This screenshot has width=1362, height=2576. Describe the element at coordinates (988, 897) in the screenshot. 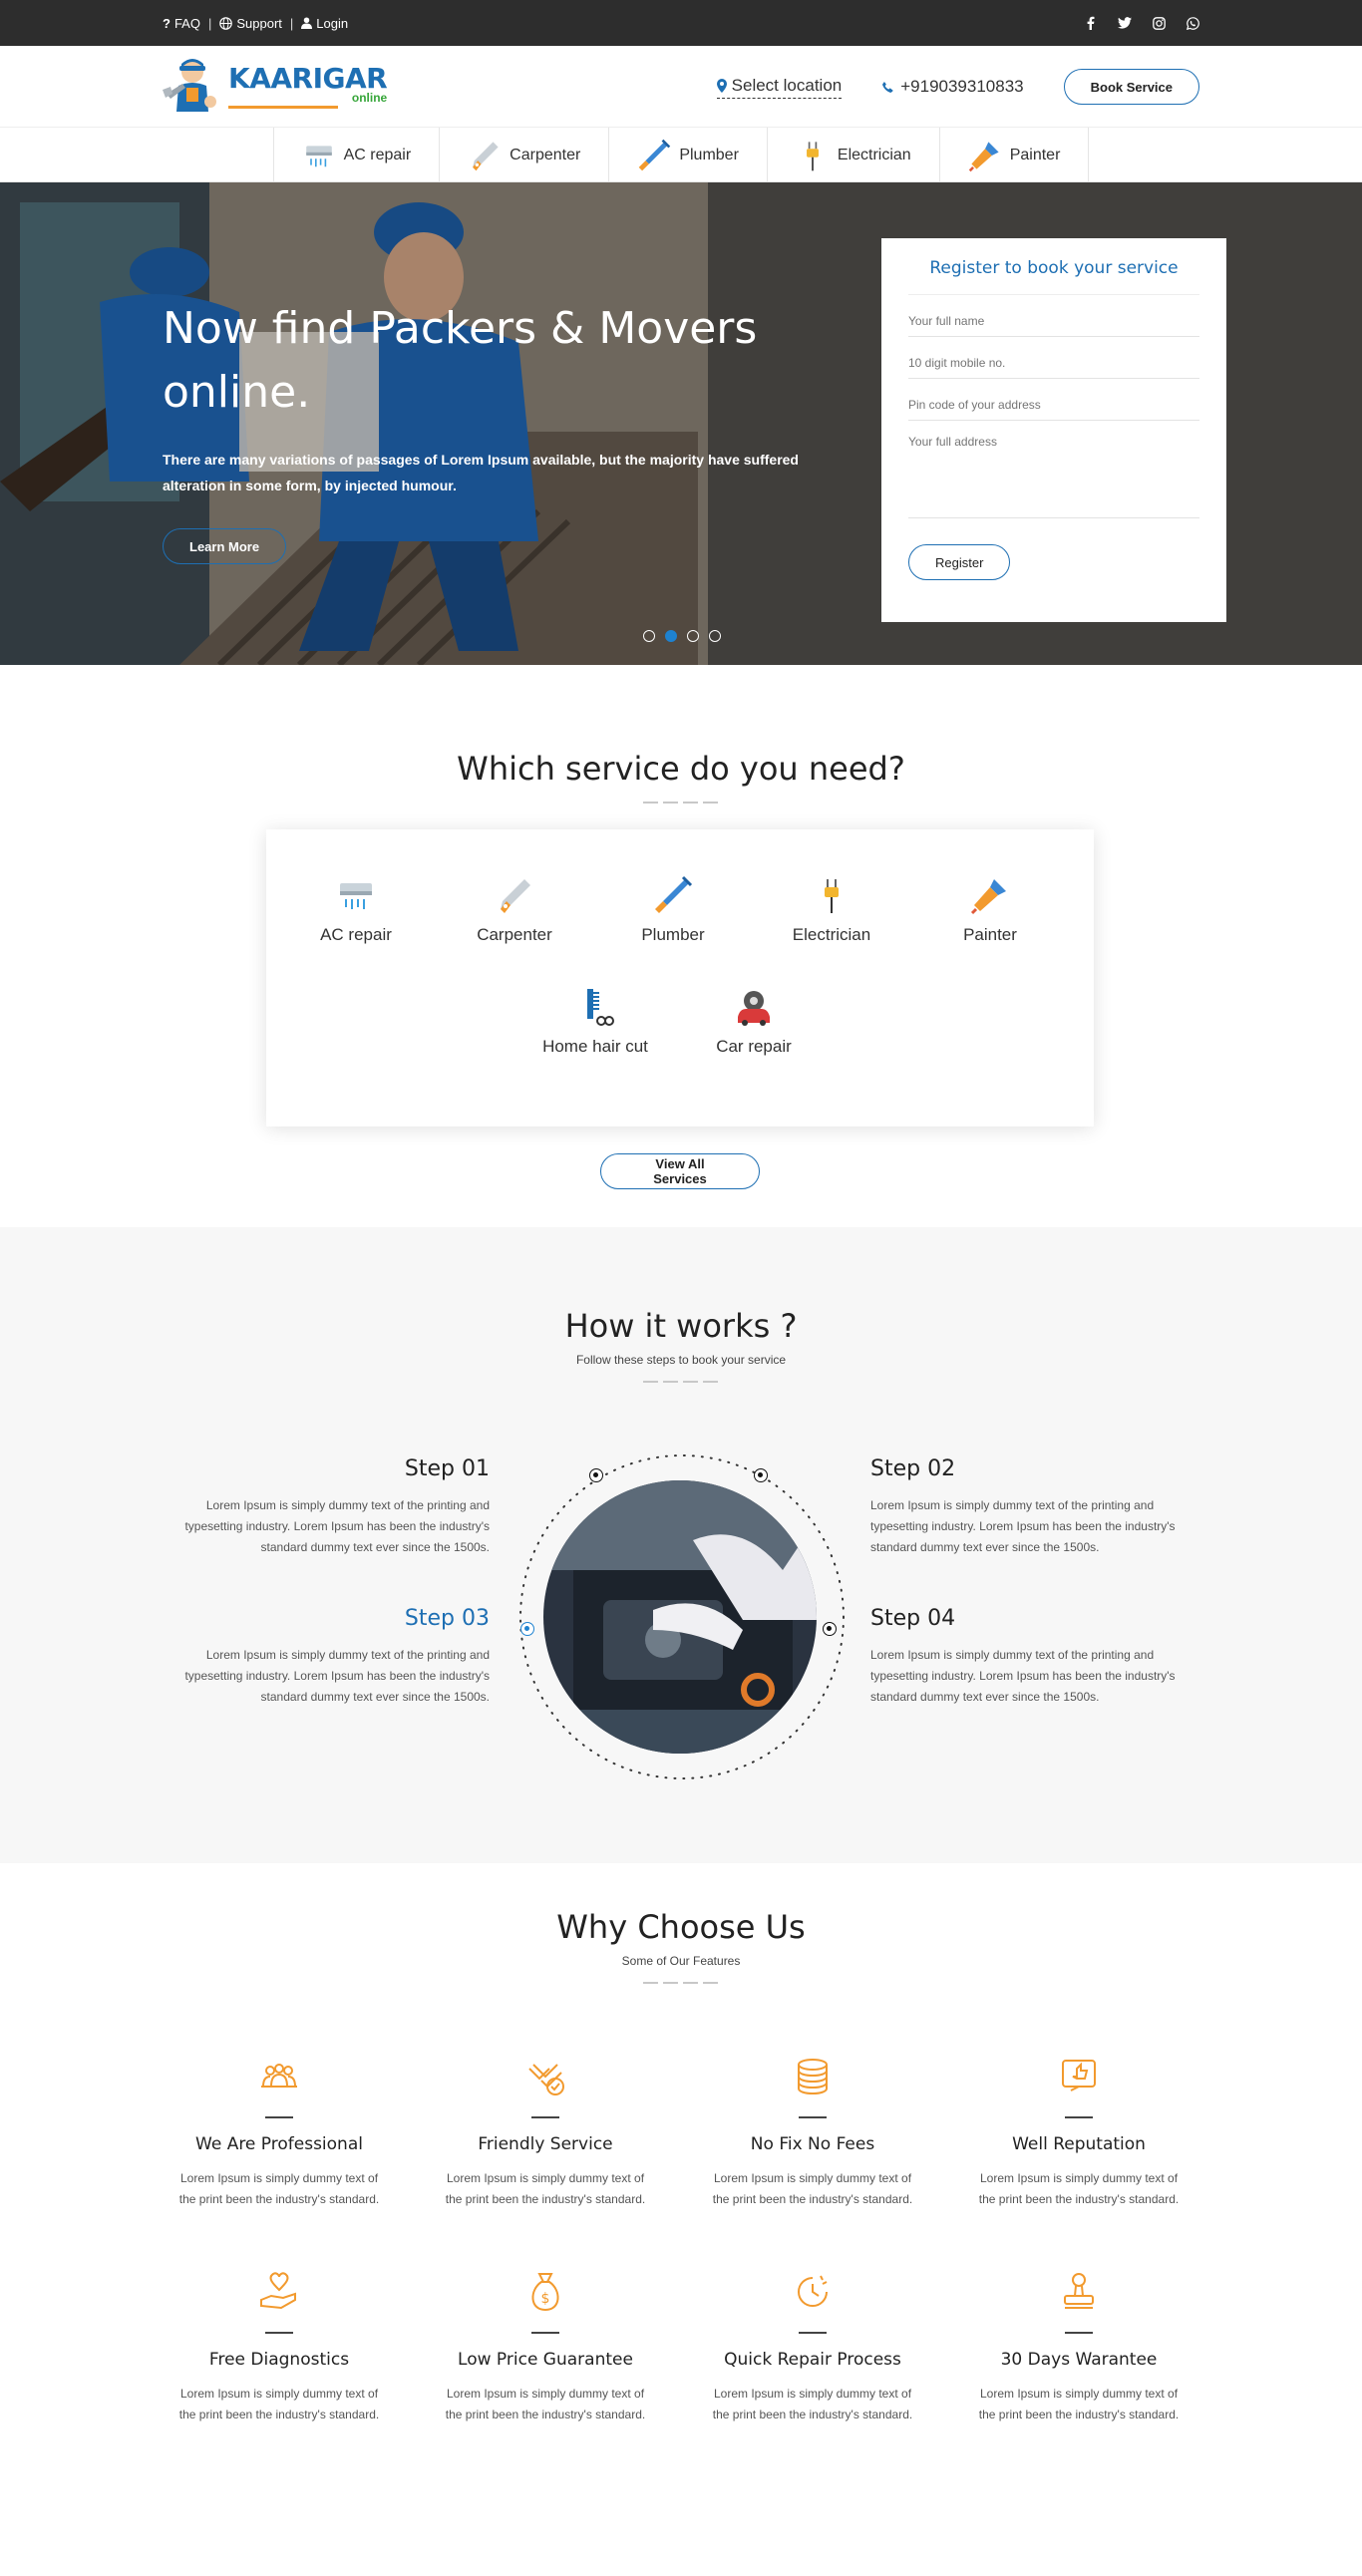

I see `paint-brush-icon` at that location.